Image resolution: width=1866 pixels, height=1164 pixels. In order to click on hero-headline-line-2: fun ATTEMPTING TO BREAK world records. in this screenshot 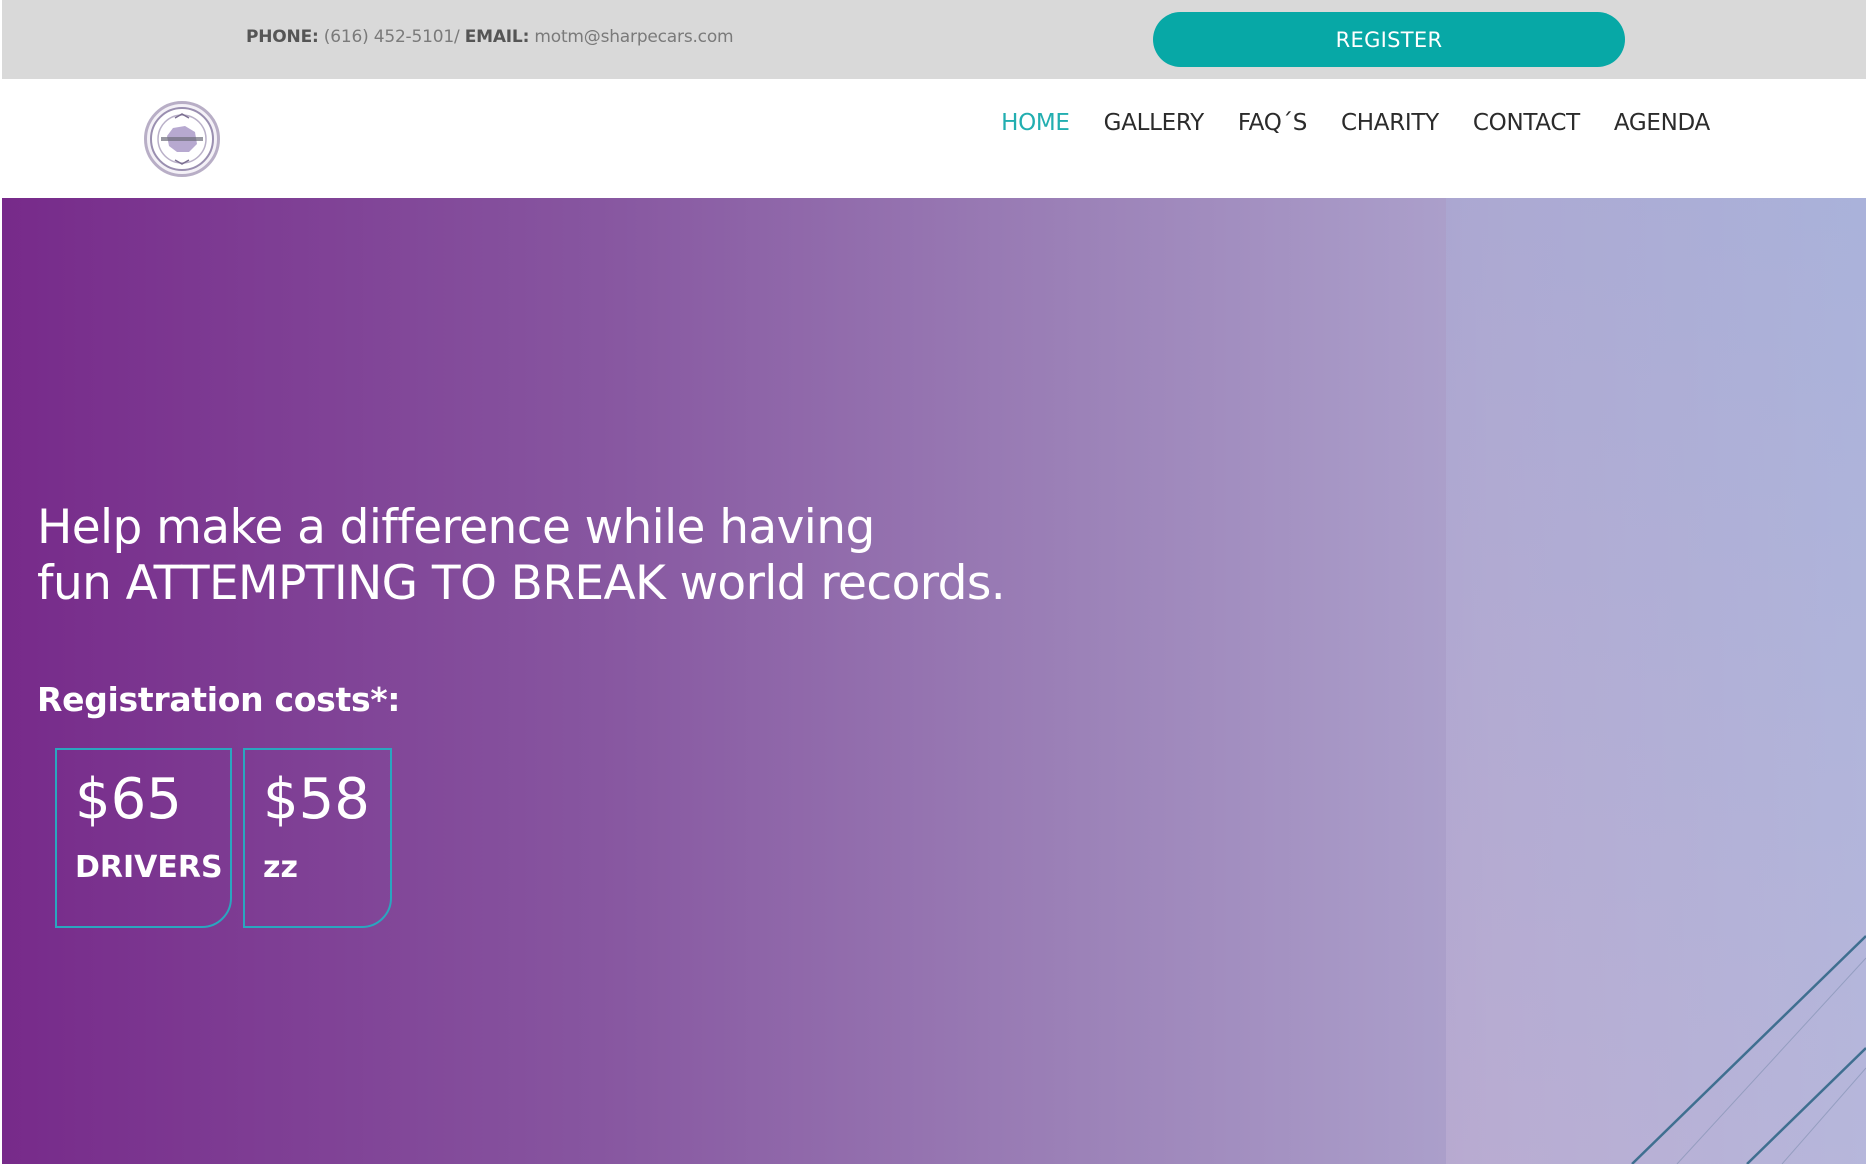, I will do `click(521, 583)`.